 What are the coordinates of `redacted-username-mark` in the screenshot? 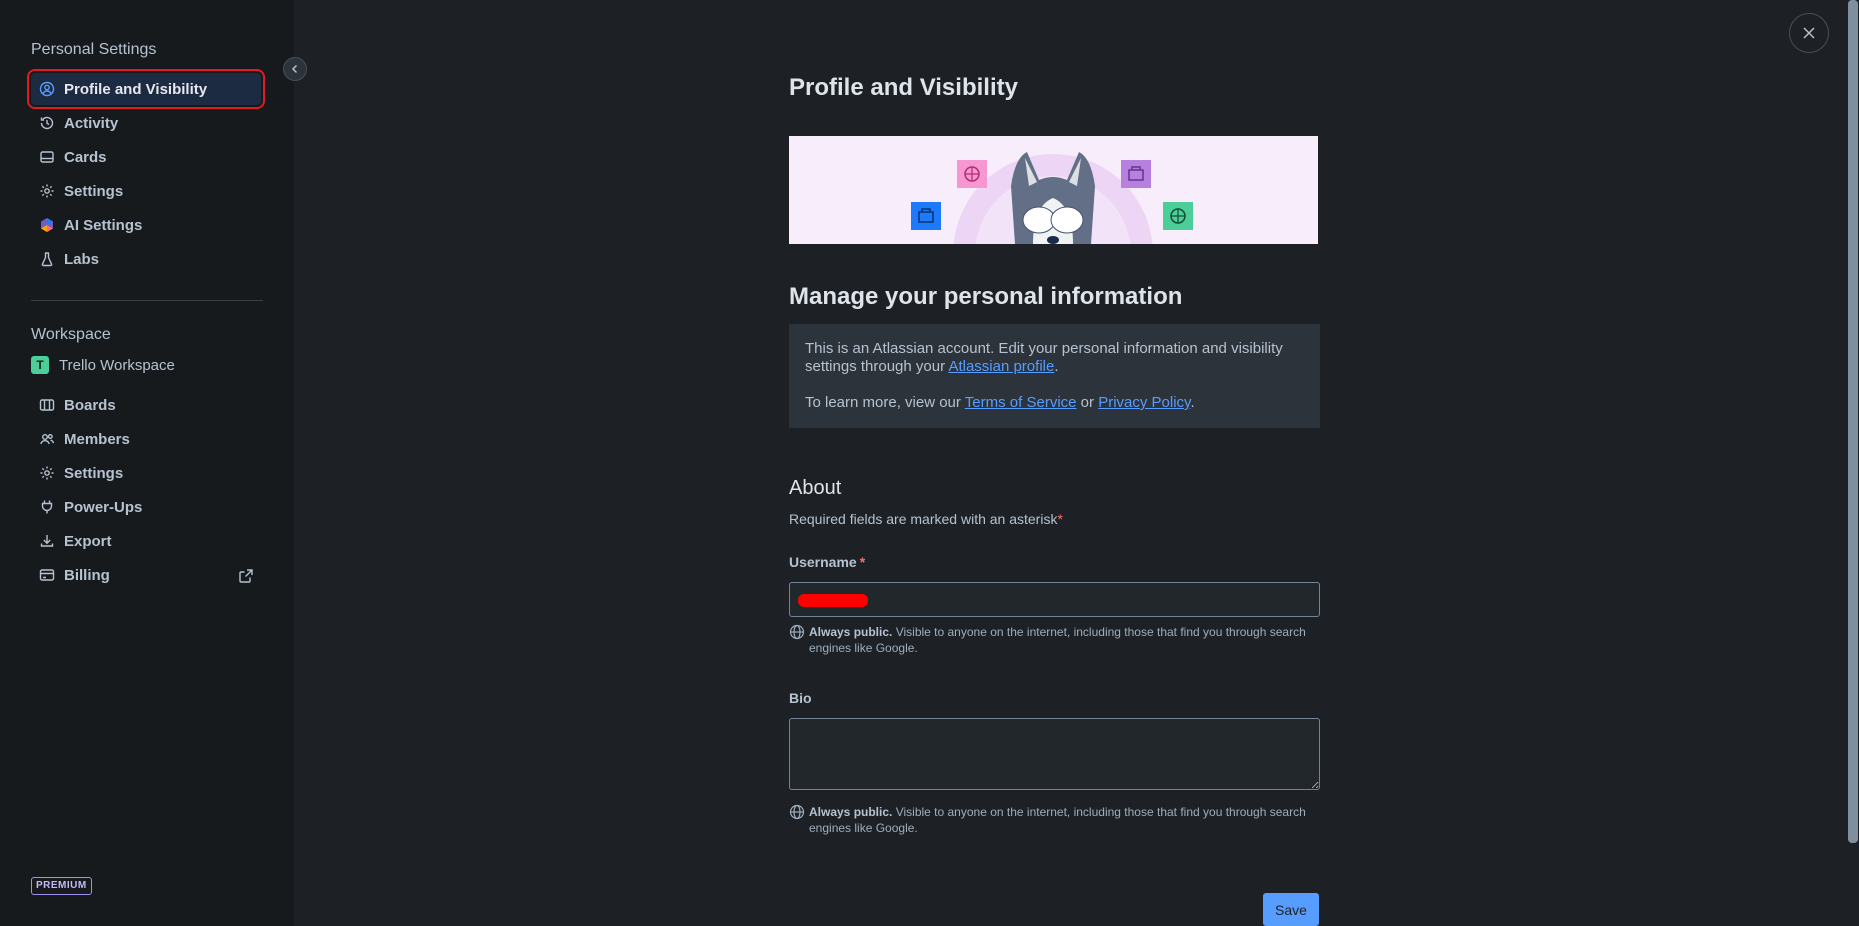 It's located at (833, 600).